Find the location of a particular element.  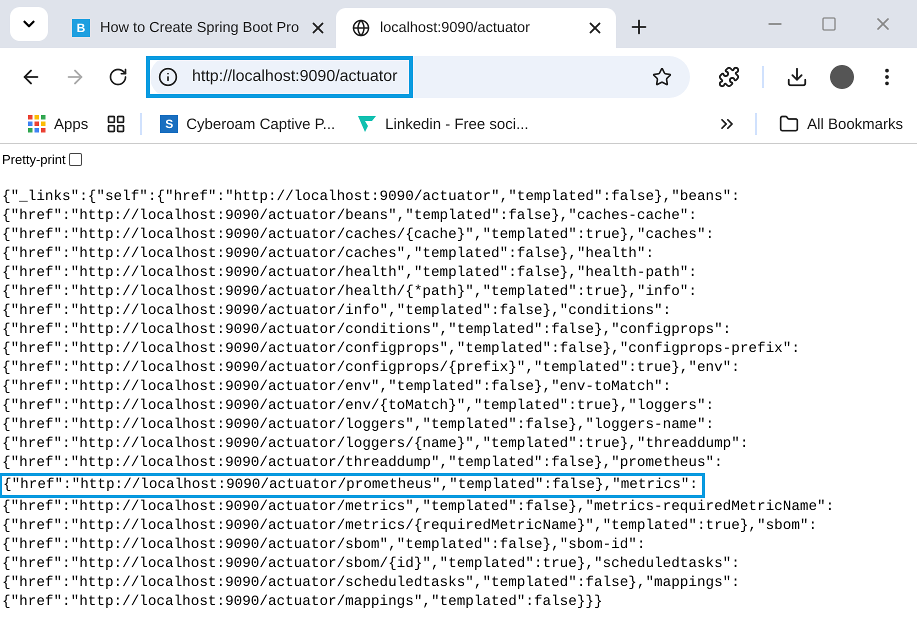

apps-bookmark: Apps is located at coordinates (58, 124).